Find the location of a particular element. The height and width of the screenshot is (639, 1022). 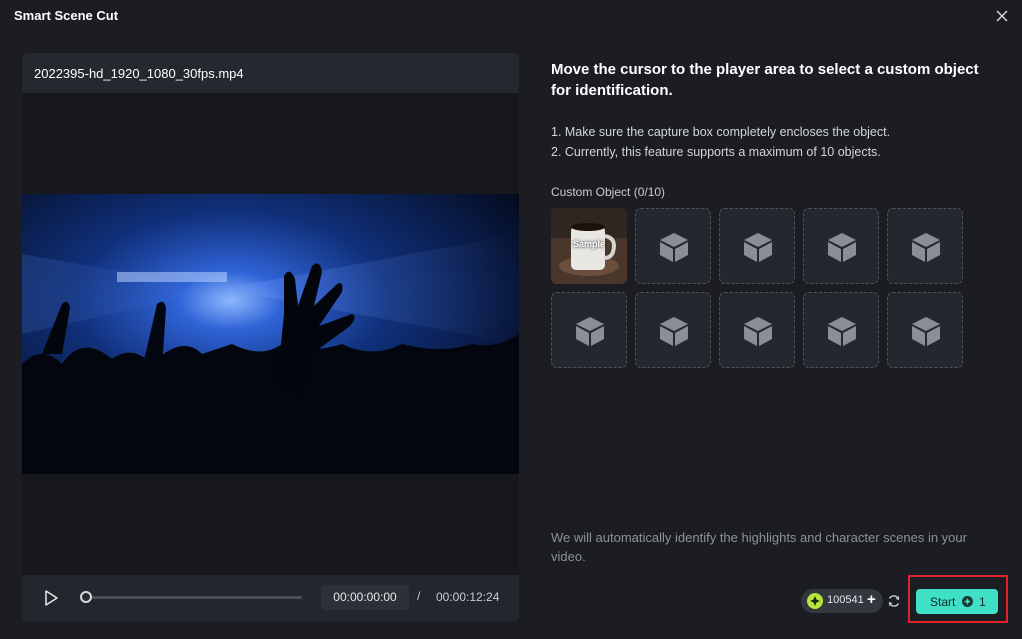

play-icon is located at coordinates (51, 598).